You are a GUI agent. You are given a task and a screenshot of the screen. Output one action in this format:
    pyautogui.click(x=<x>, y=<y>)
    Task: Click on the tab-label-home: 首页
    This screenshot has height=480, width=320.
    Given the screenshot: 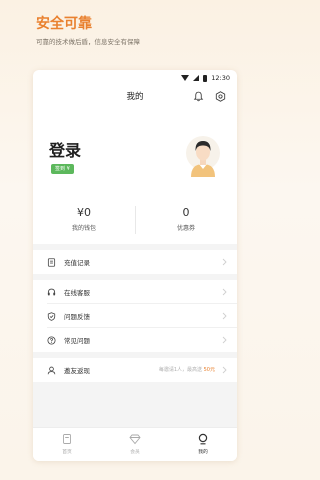 What is the action you would take?
    pyautogui.click(x=67, y=452)
    